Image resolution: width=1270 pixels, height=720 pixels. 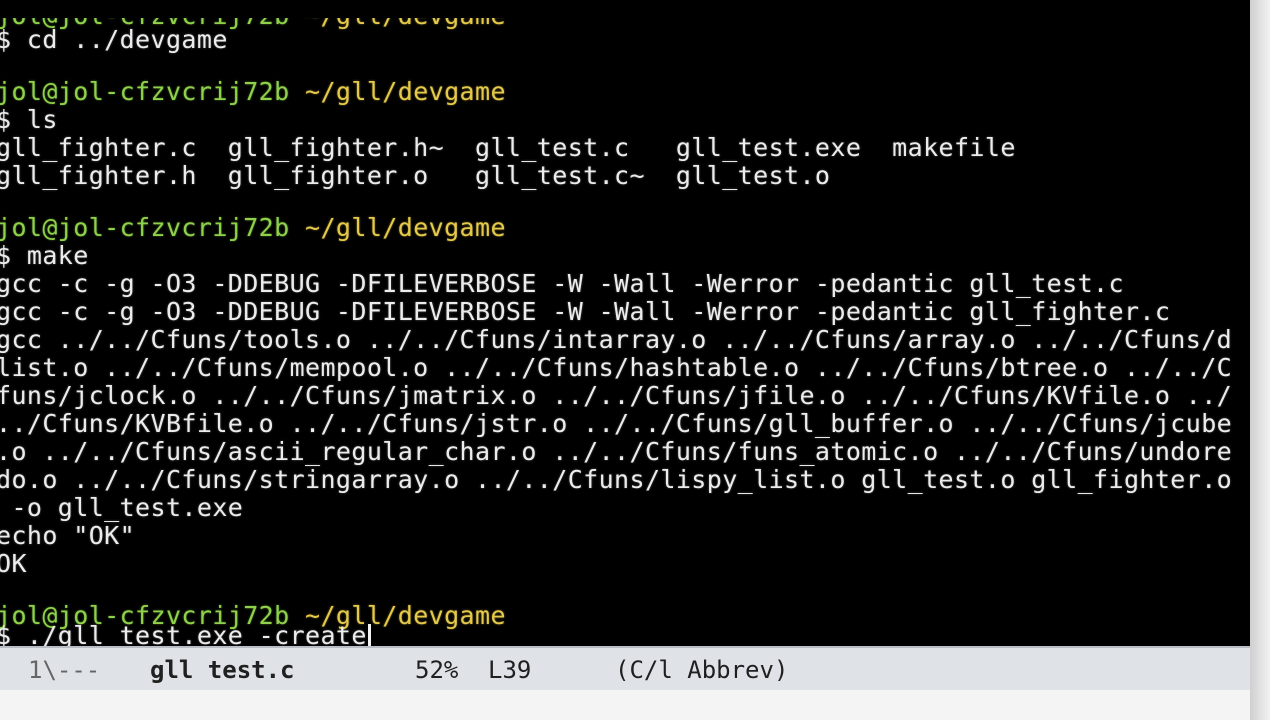 I want to click on modeline-line-number: L39, so click(x=510, y=670).